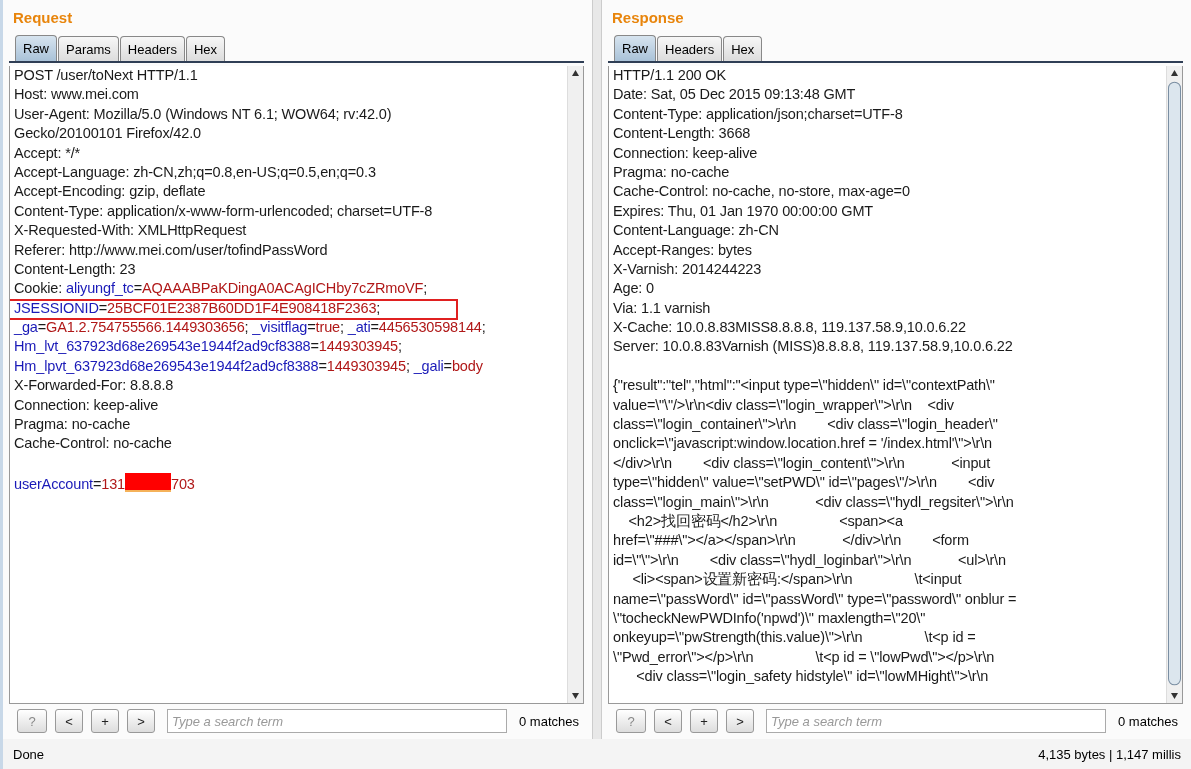 This screenshot has width=1191, height=769. Describe the element at coordinates (662, 308) in the screenshot. I see `text-line: Via: 1.1 varnish` at that location.